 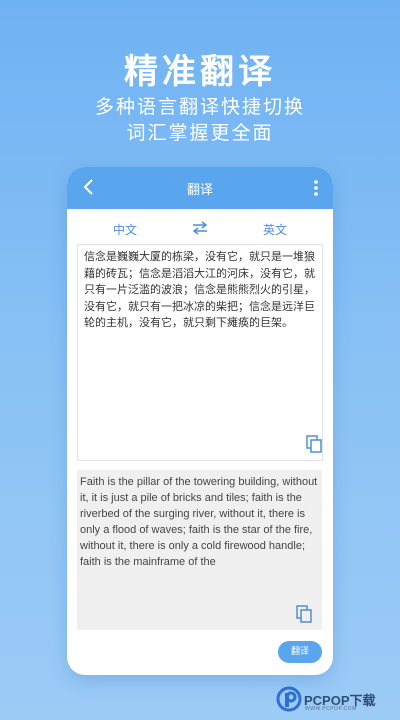 What do you see at coordinates (200, 133) in the screenshot?
I see `hero-subtitle-line2: 词汇掌握更全面` at bounding box center [200, 133].